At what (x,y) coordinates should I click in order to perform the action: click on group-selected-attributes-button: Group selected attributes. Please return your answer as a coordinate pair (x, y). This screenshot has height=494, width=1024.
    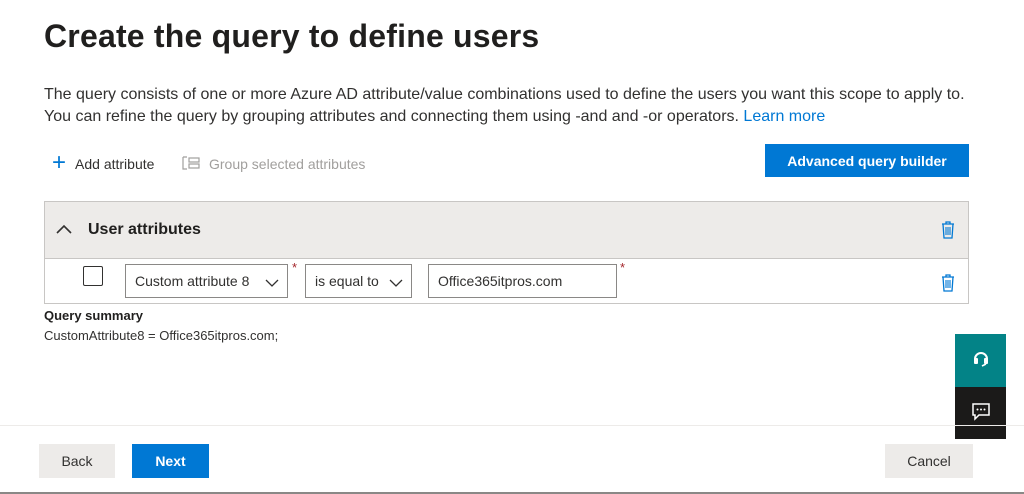
    Looking at the image, I should click on (273, 164).